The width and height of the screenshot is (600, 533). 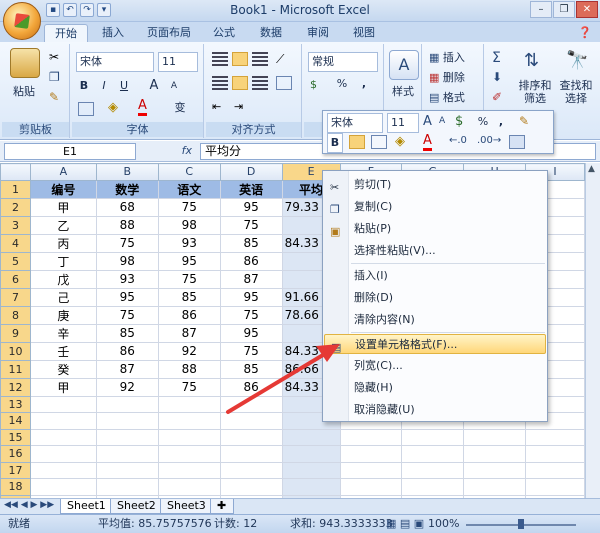 I want to click on cell: 85, so click(x=251, y=243).